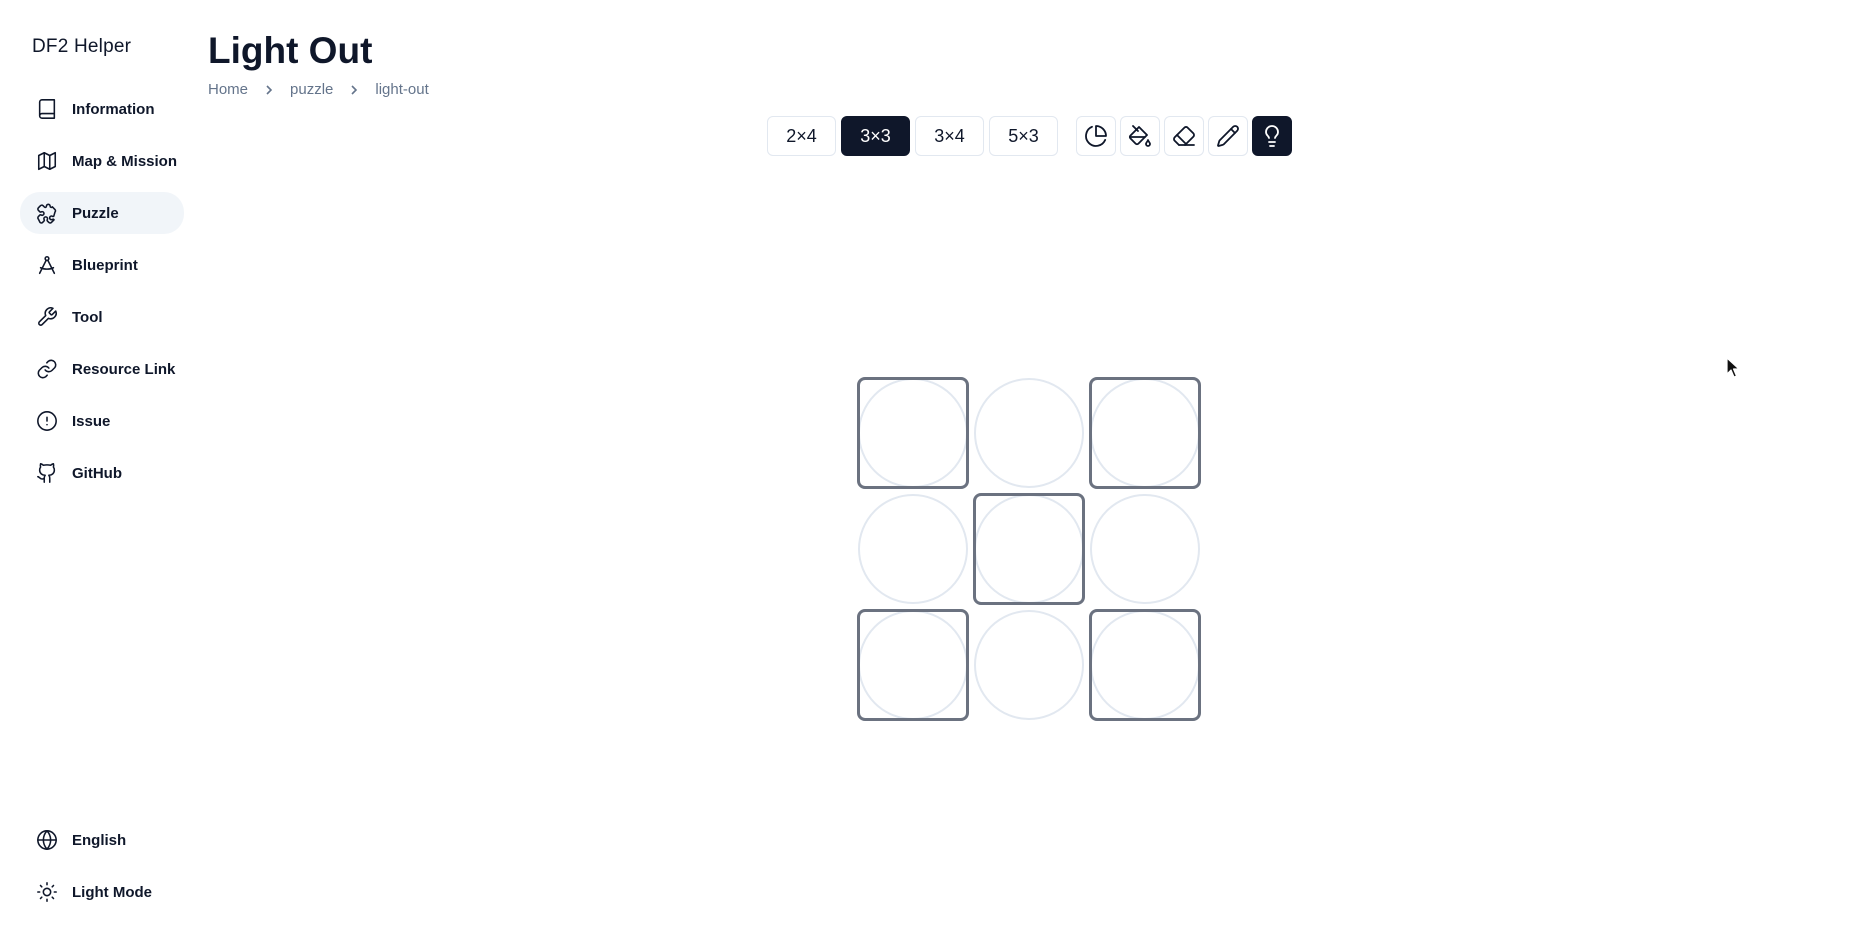 The image size is (1872, 932). What do you see at coordinates (290, 50) in the screenshot?
I see `page-title: Light Out` at bounding box center [290, 50].